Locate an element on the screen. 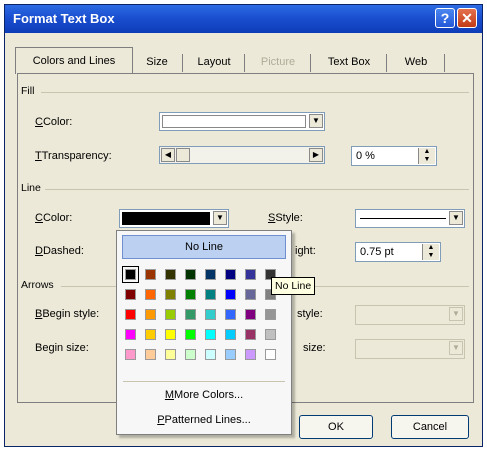 The width and height of the screenshot is (487, 451). dashed-label: DDashed: is located at coordinates (59, 251).